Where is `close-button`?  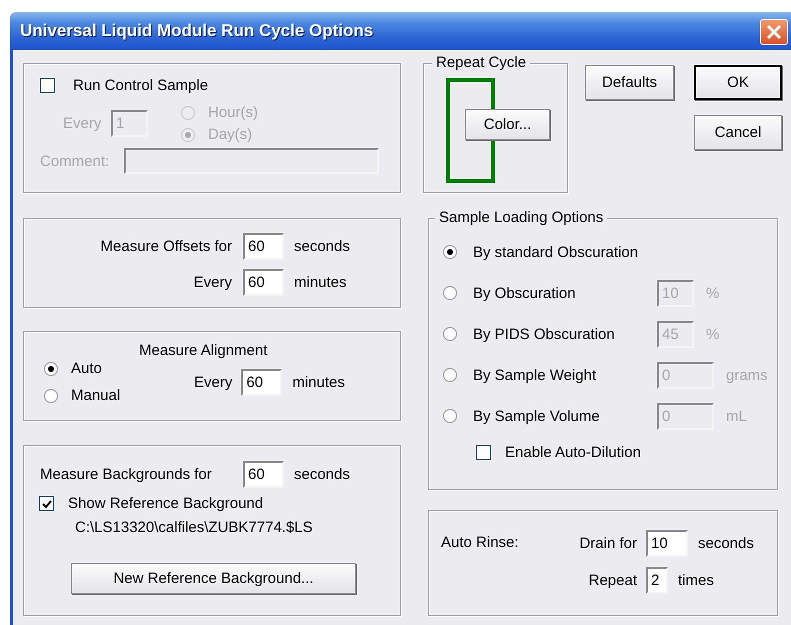 close-button is located at coordinates (774, 32).